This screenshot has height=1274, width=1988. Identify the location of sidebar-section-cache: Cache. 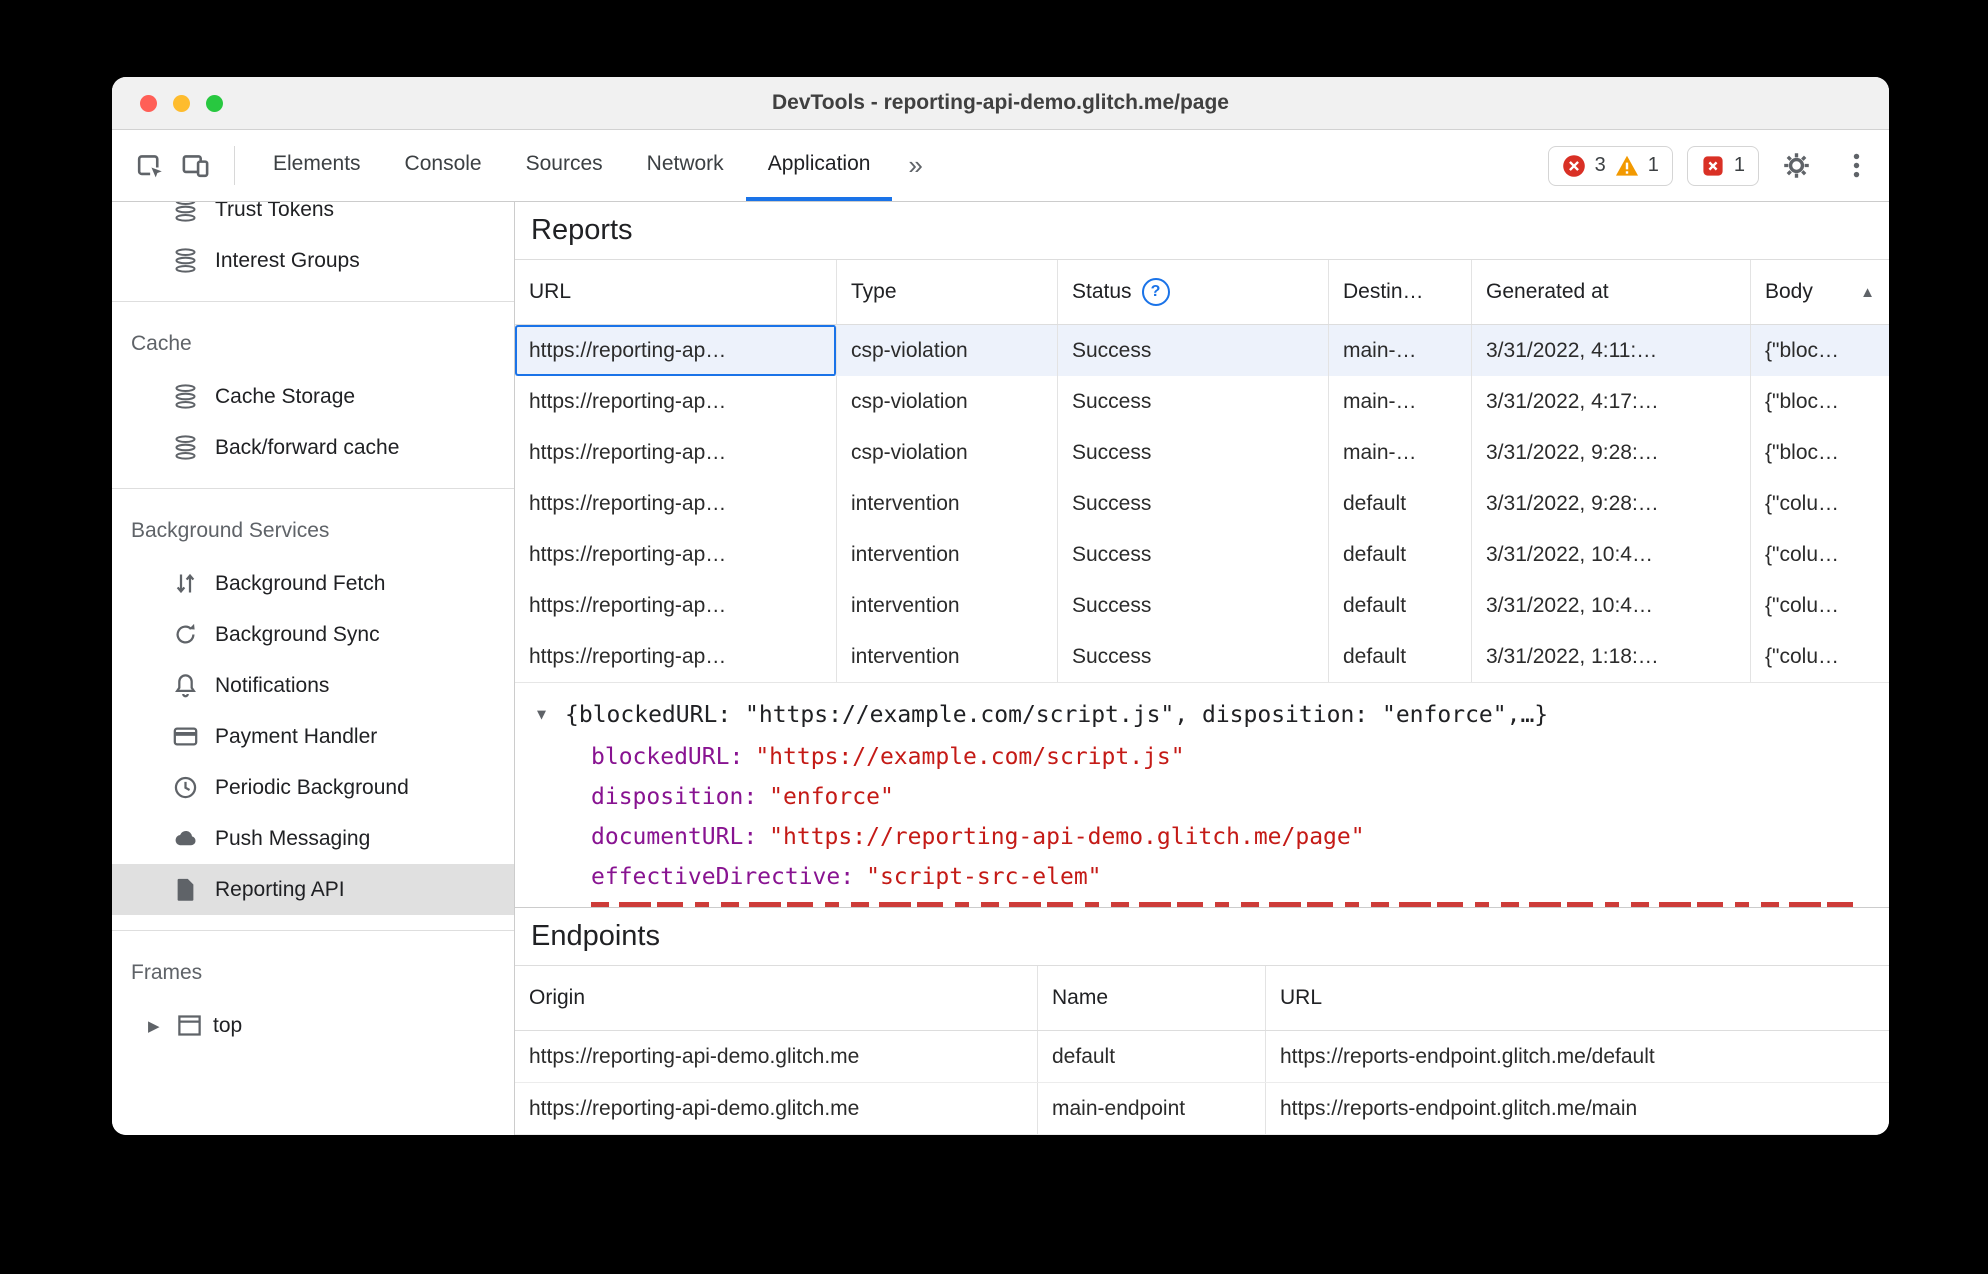
(161, 343).